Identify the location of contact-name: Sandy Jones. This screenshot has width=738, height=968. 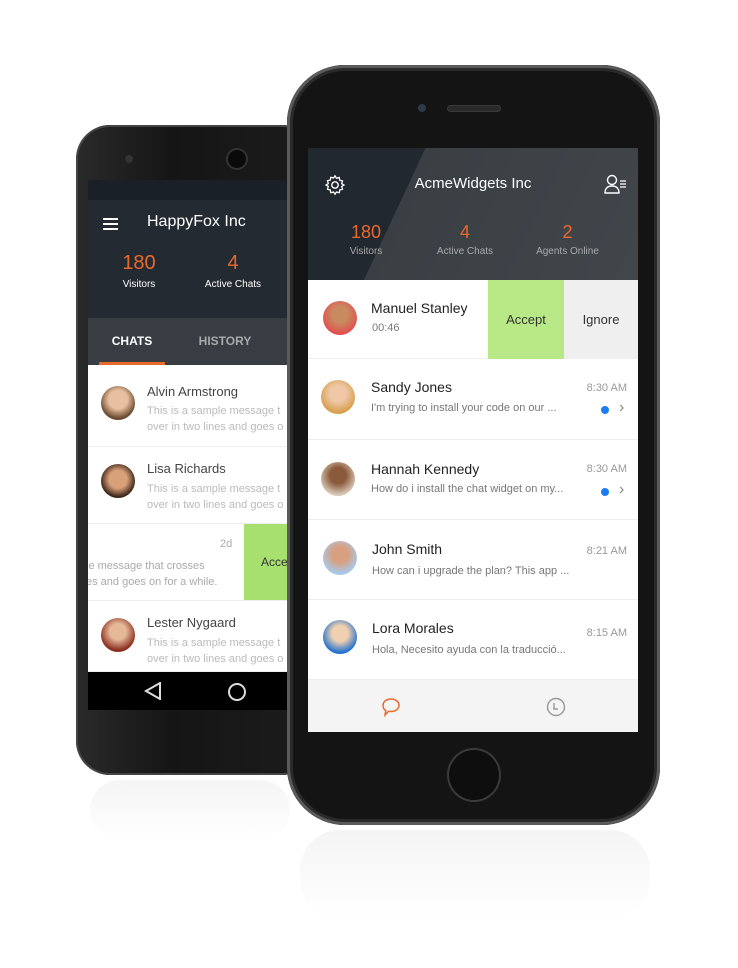
(411, 387).